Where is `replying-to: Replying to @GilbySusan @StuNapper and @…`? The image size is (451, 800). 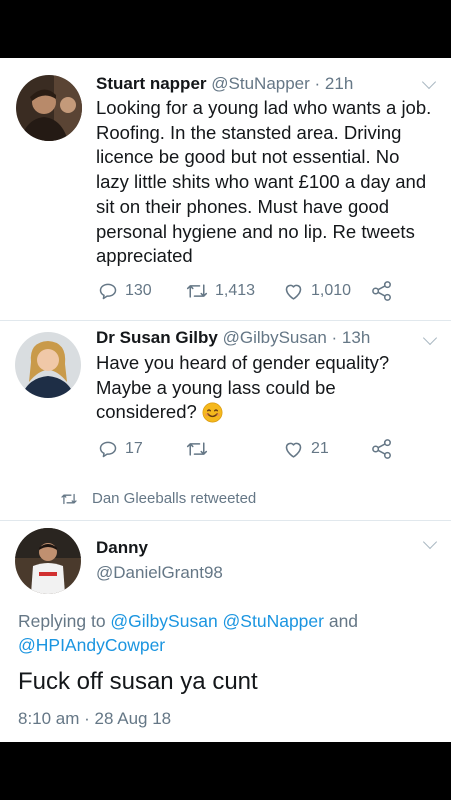 replying-to: Replying to @GilbySusan @StuNapper and @… is located at coordinates (228, 633).